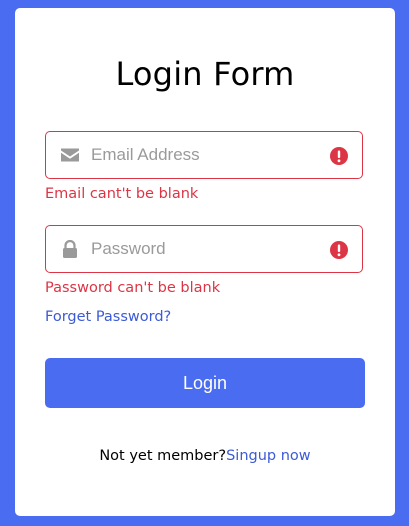 The width and height of the screenshot is (409, 526). I want to click on password-input, so click(206, 249).